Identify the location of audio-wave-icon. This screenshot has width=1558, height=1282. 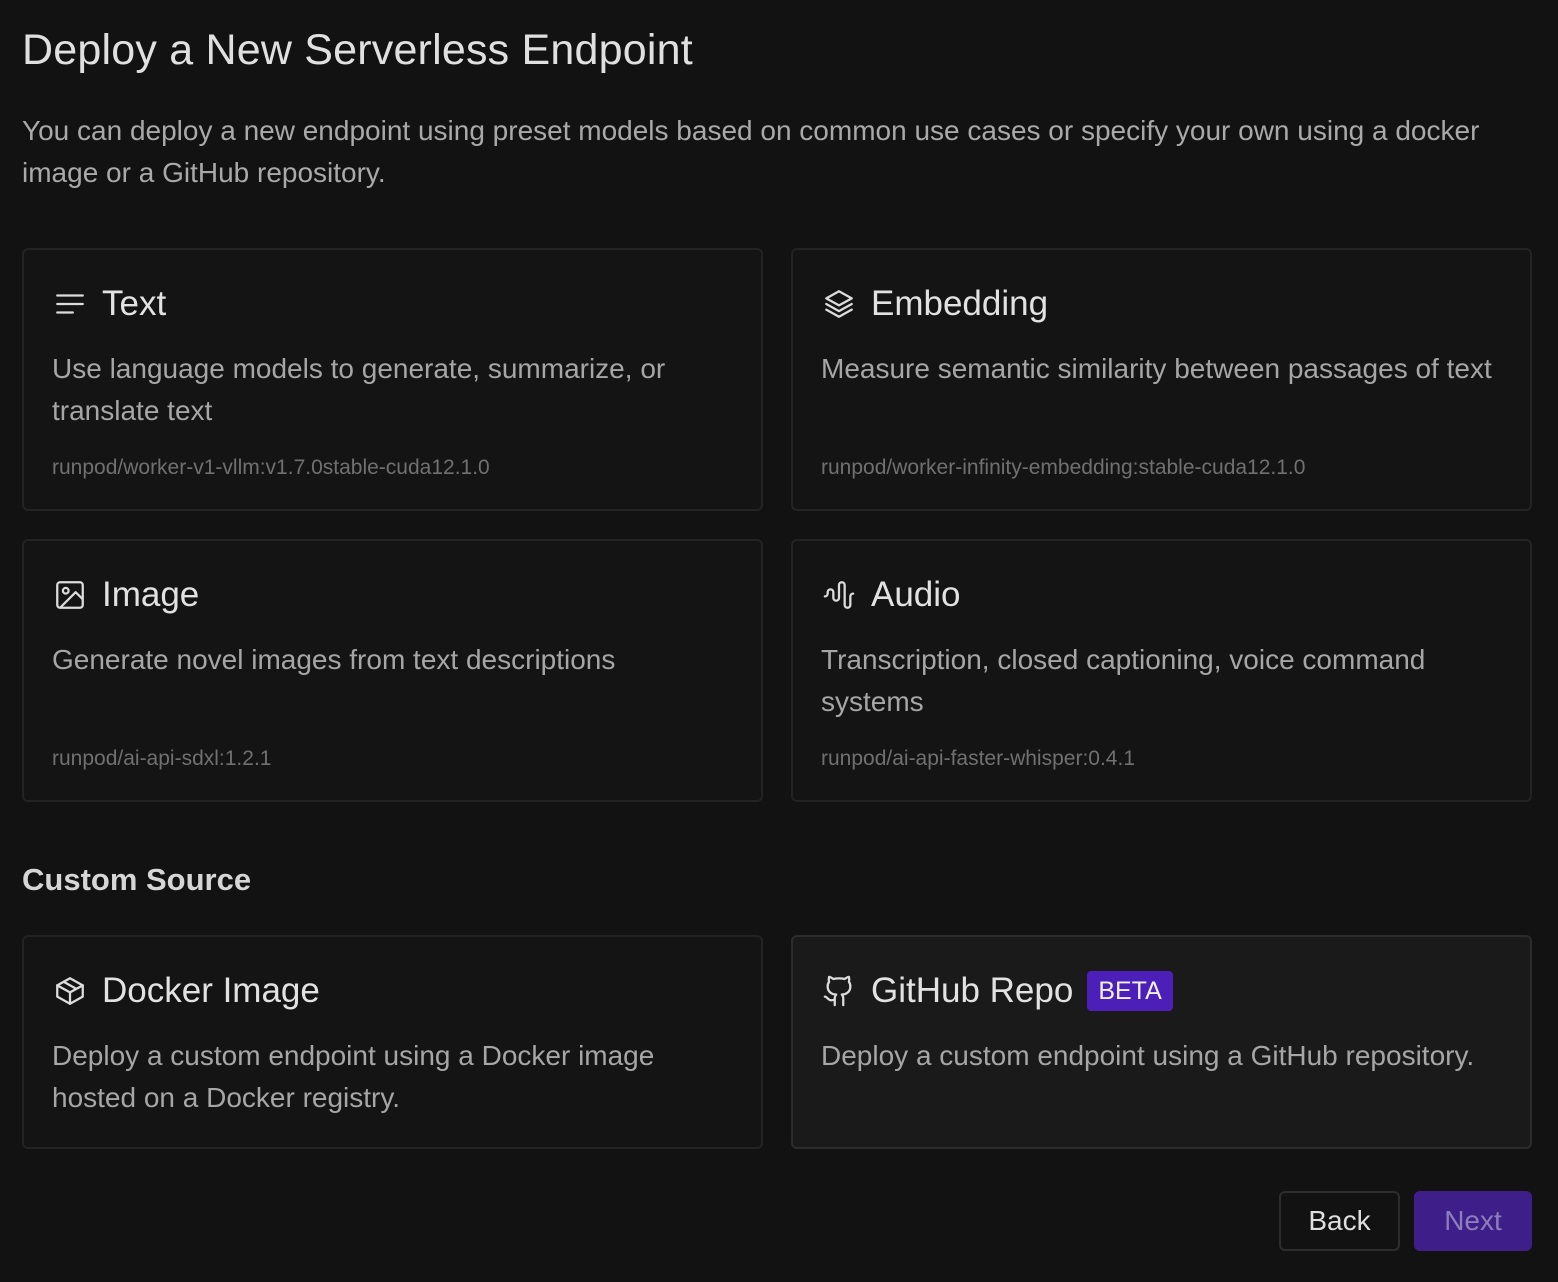
(839, 595).